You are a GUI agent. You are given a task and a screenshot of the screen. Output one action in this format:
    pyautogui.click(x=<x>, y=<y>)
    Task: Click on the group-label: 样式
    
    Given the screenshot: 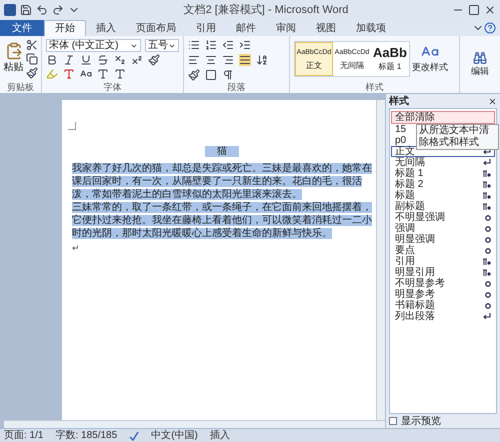 What is the action you would take?
    pyautogui.click(x=374, y=87)
    